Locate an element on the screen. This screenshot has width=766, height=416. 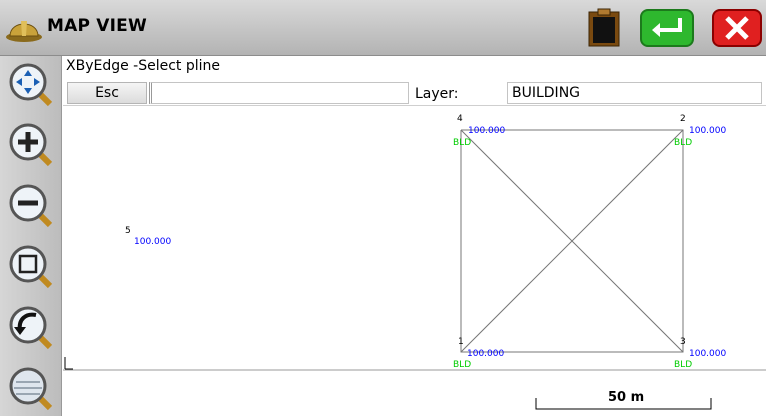
point-id: 2 is located at coordinates (683, 119).